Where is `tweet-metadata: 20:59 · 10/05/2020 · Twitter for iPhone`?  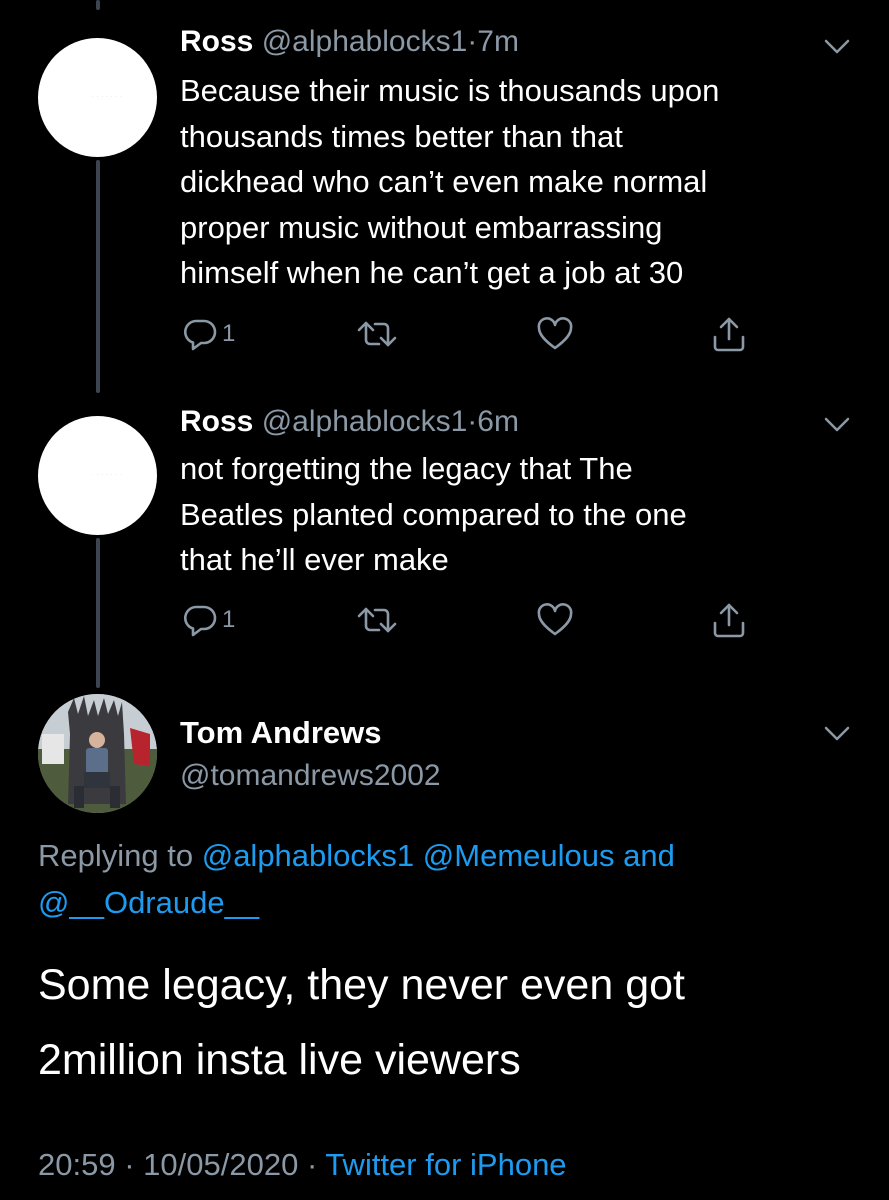 tweet-metadata: 20:59 · 10/05/2020 · Twitter for iPhone is located at coordinates (302, 1165).